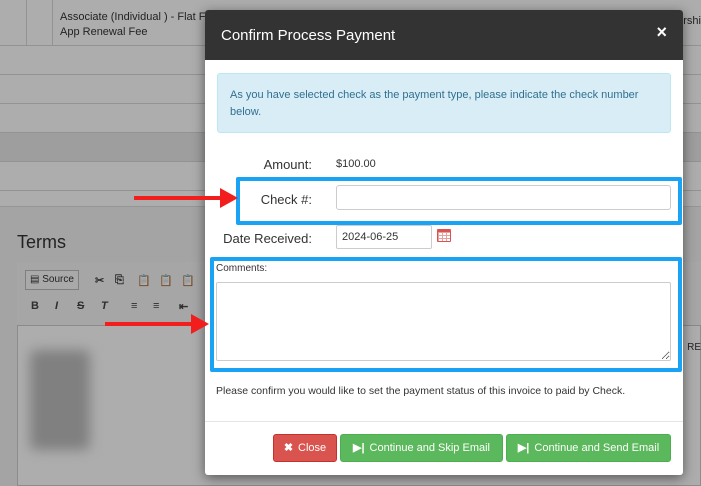  Describe the element at coordinates (288, 448) in the screenshot. I see `x-icon: ✖` at that location.